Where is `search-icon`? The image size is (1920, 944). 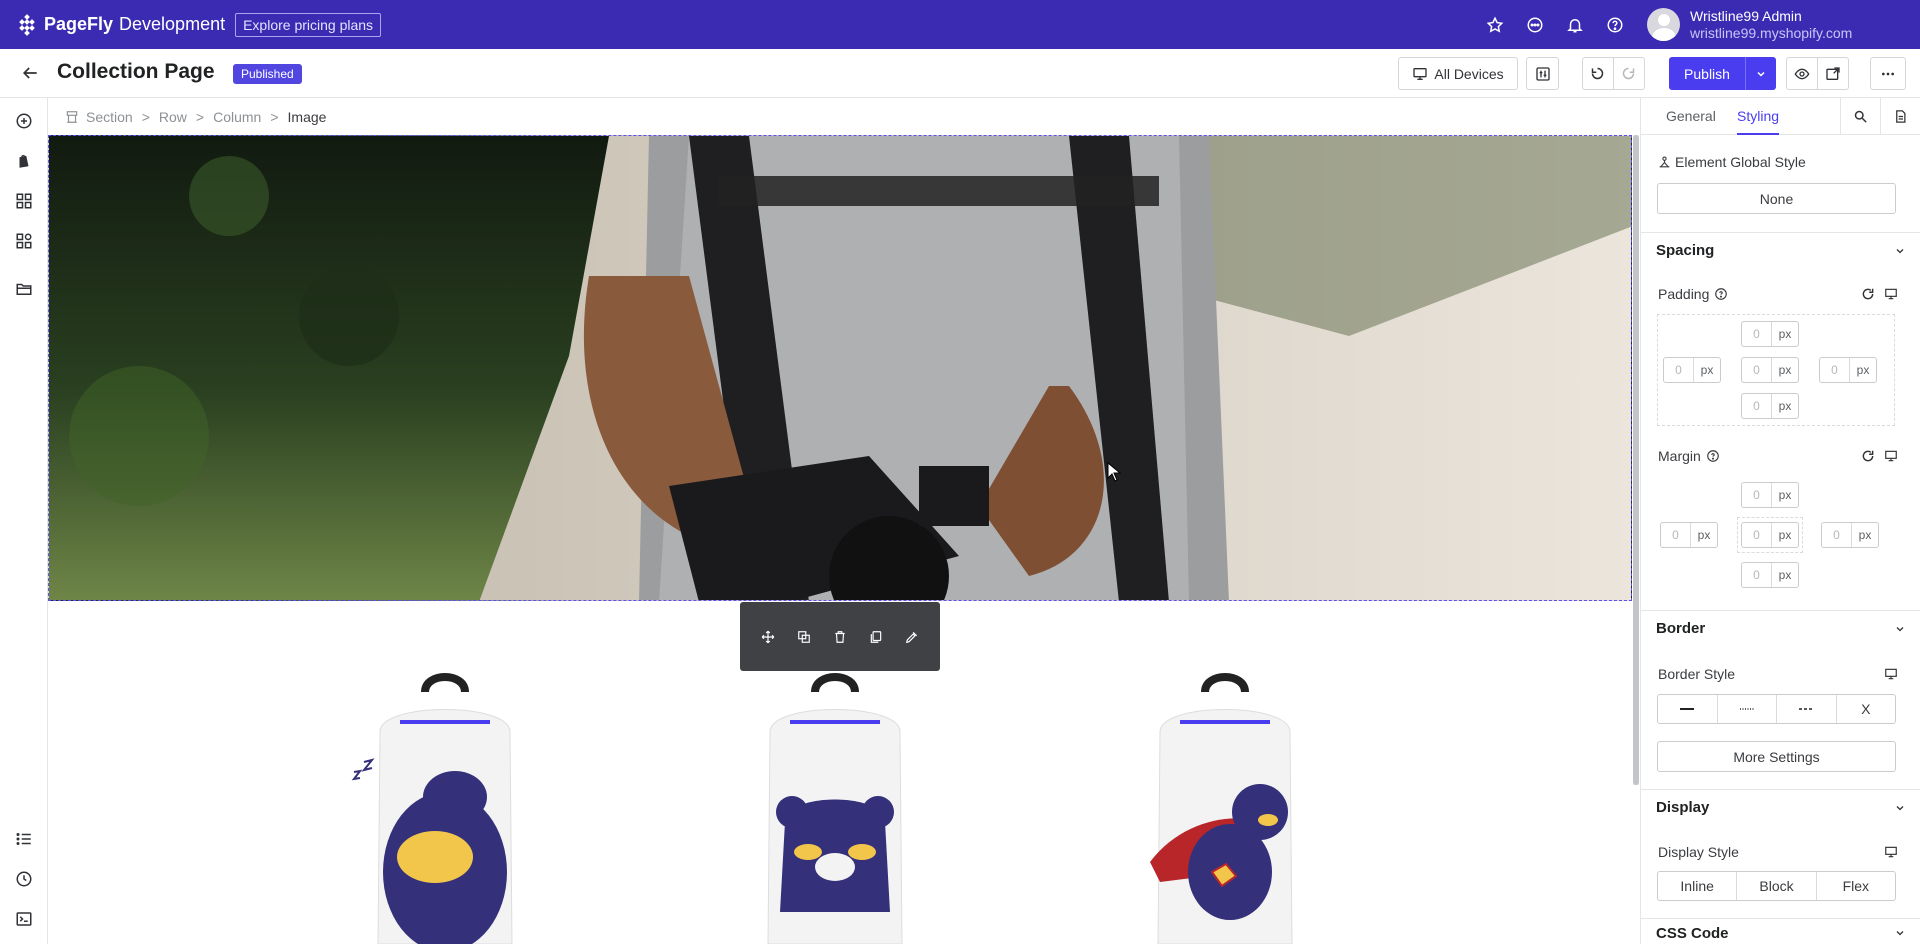 search-icon is located at coordinates (1860, 116).